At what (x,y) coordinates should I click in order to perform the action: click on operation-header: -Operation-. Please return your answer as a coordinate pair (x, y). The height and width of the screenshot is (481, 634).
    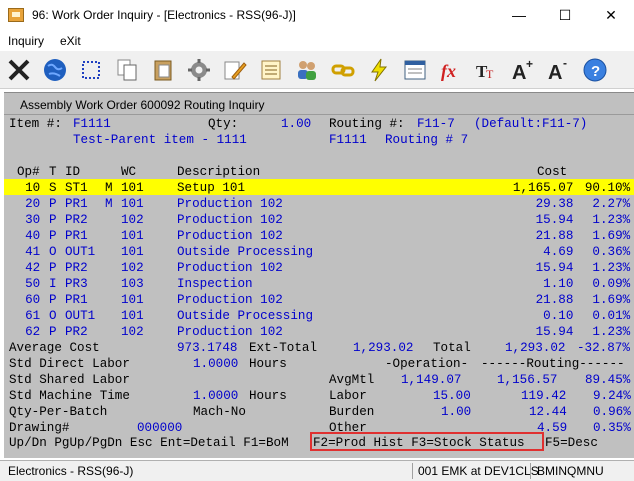
    Looking at the image, I should click on (427, 364).